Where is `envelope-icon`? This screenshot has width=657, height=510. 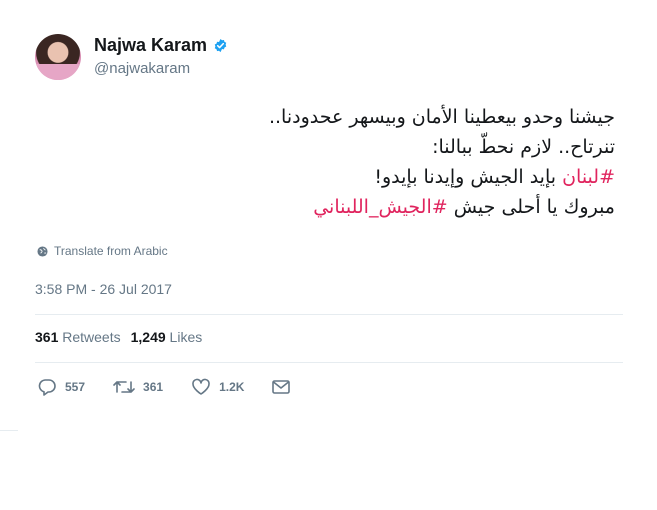 envelope-icon is located at coordinates (281, 387).